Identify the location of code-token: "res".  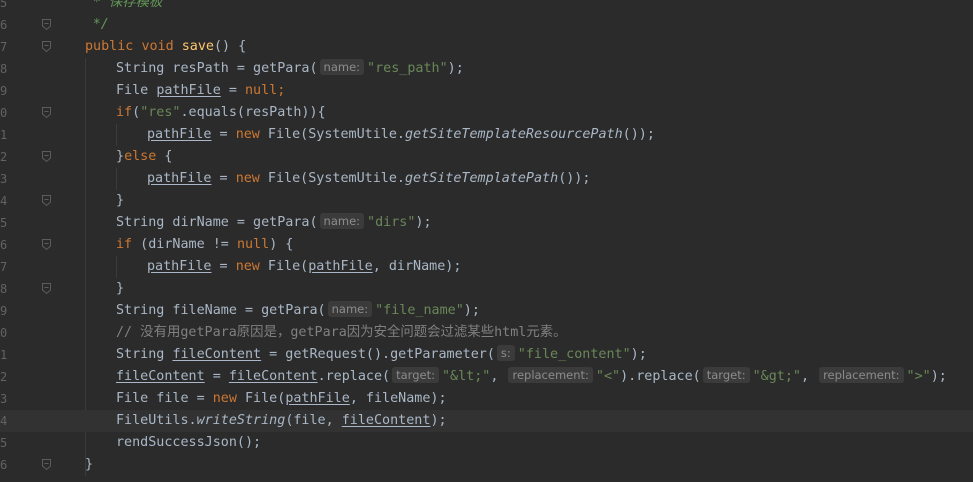
(160, 112).